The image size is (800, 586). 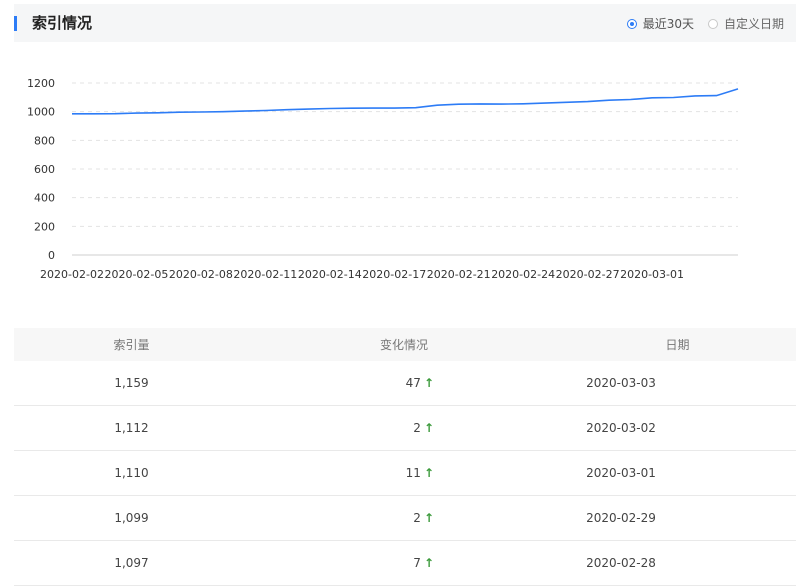 I want to click on header-index-count: 索引量, so click(x=131, y=345).